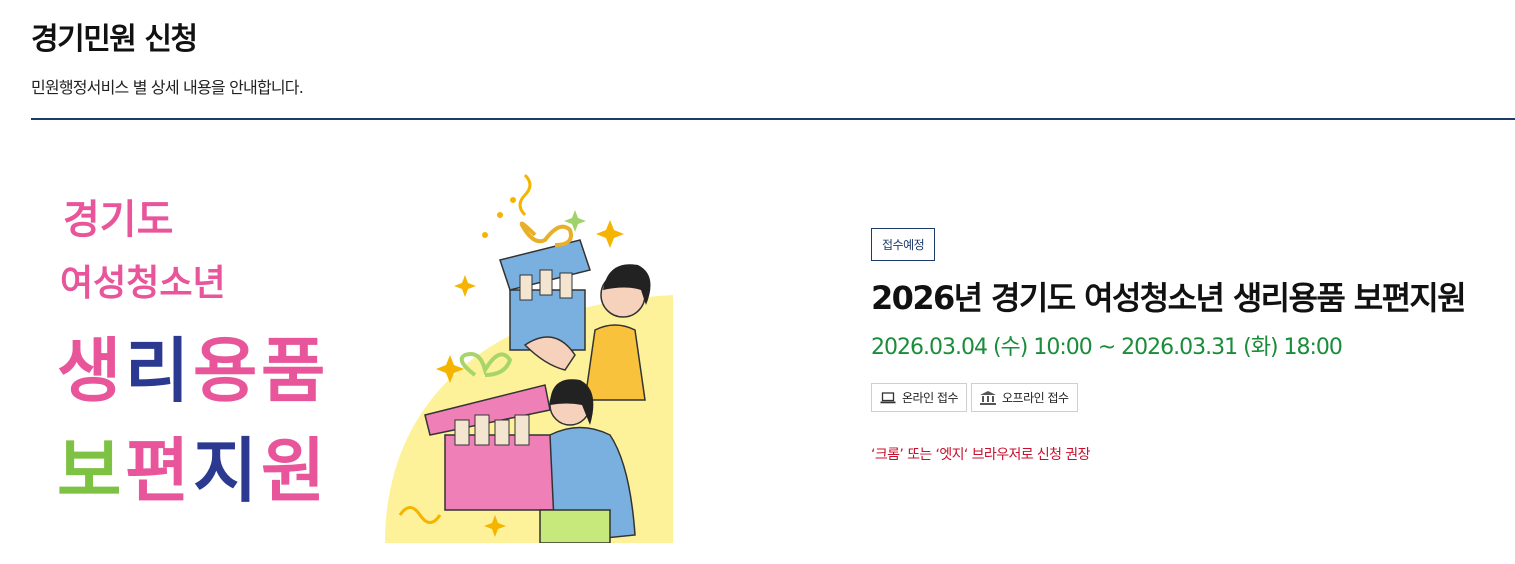 This screenshot has width=1515, height=564. I want to click on online-application-label: 온라인 접수, so click(930, 398).